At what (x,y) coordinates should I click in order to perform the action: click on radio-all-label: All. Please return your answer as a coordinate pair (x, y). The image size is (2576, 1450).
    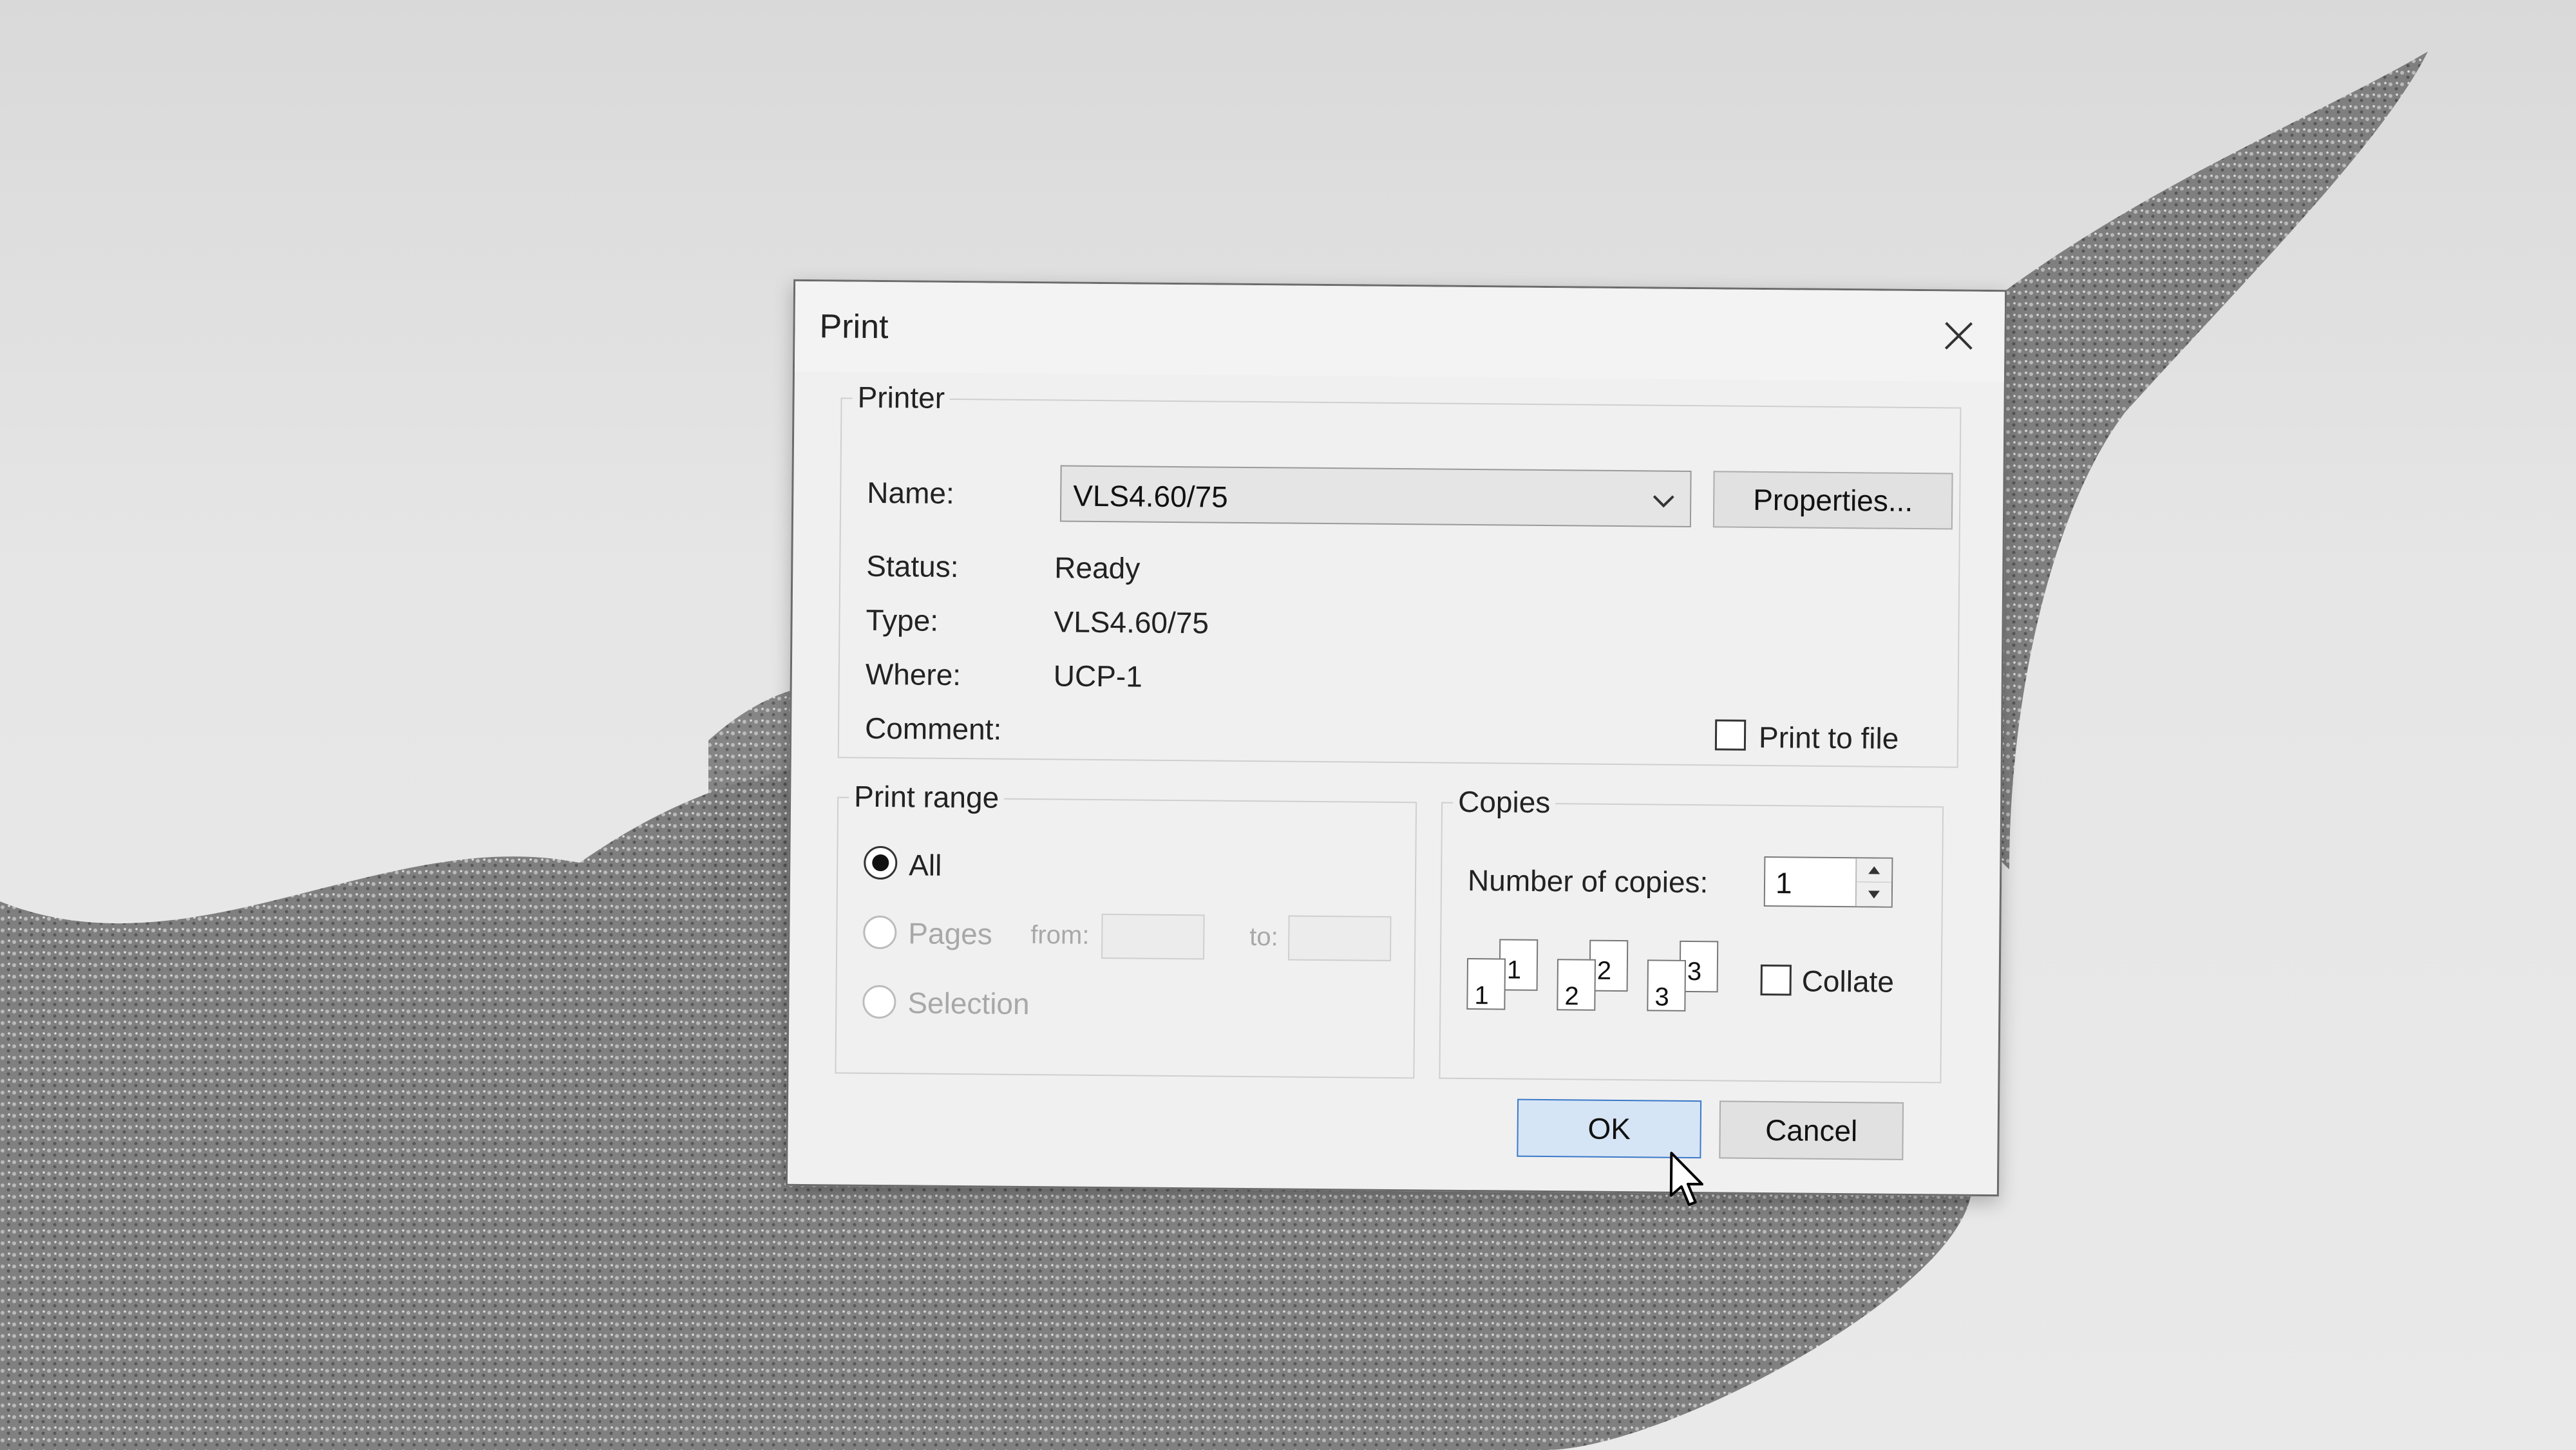
    Looking at the image, I should click on (925, 865).